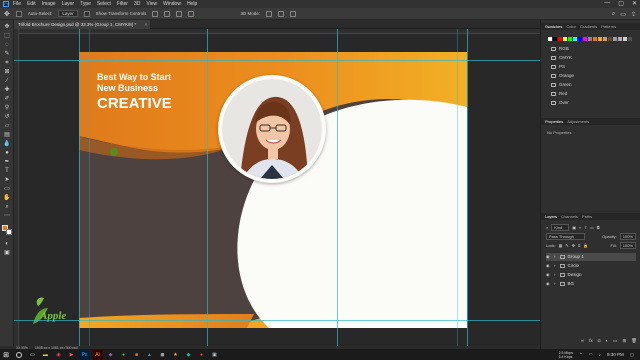  Describe the element at coordinates (615, 354) in the screenshot. I see `clock: 9:30 PM` at that location.